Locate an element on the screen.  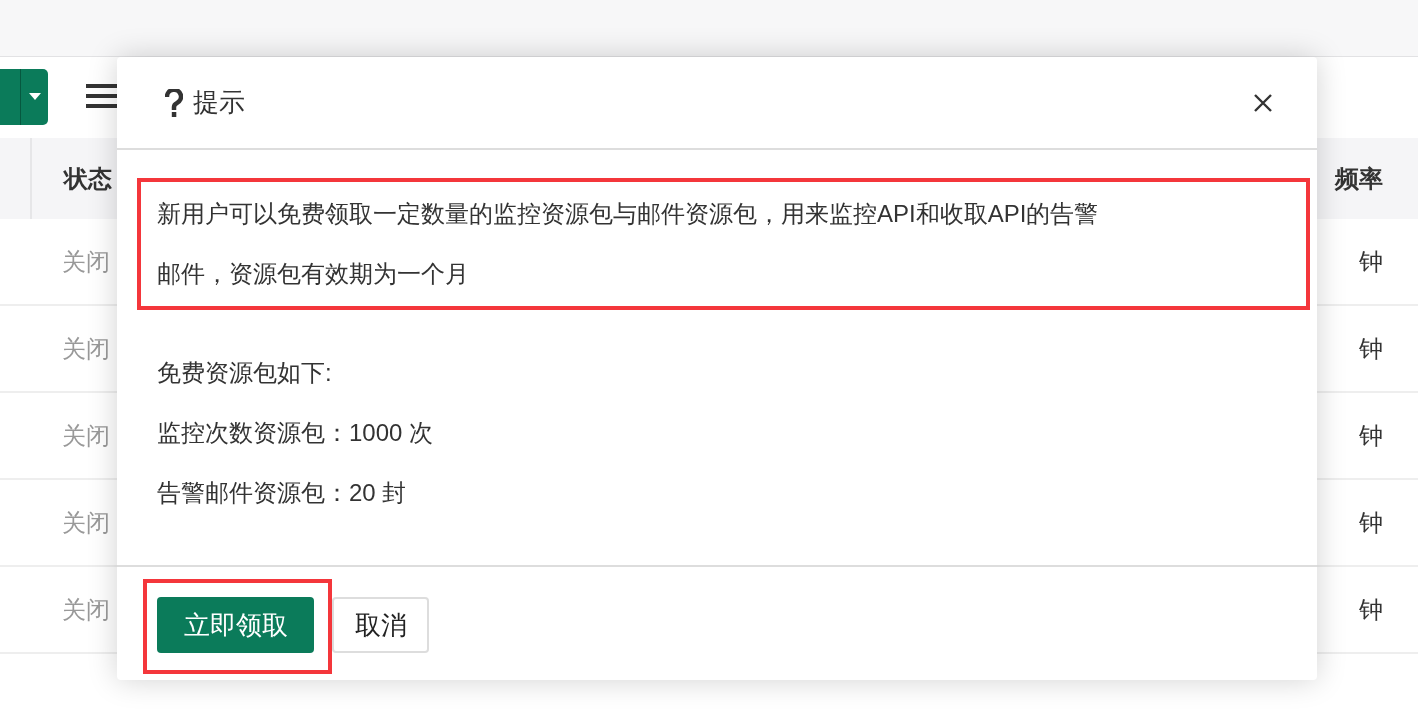
column-header: 状态 is located at coordinates (88, 178).